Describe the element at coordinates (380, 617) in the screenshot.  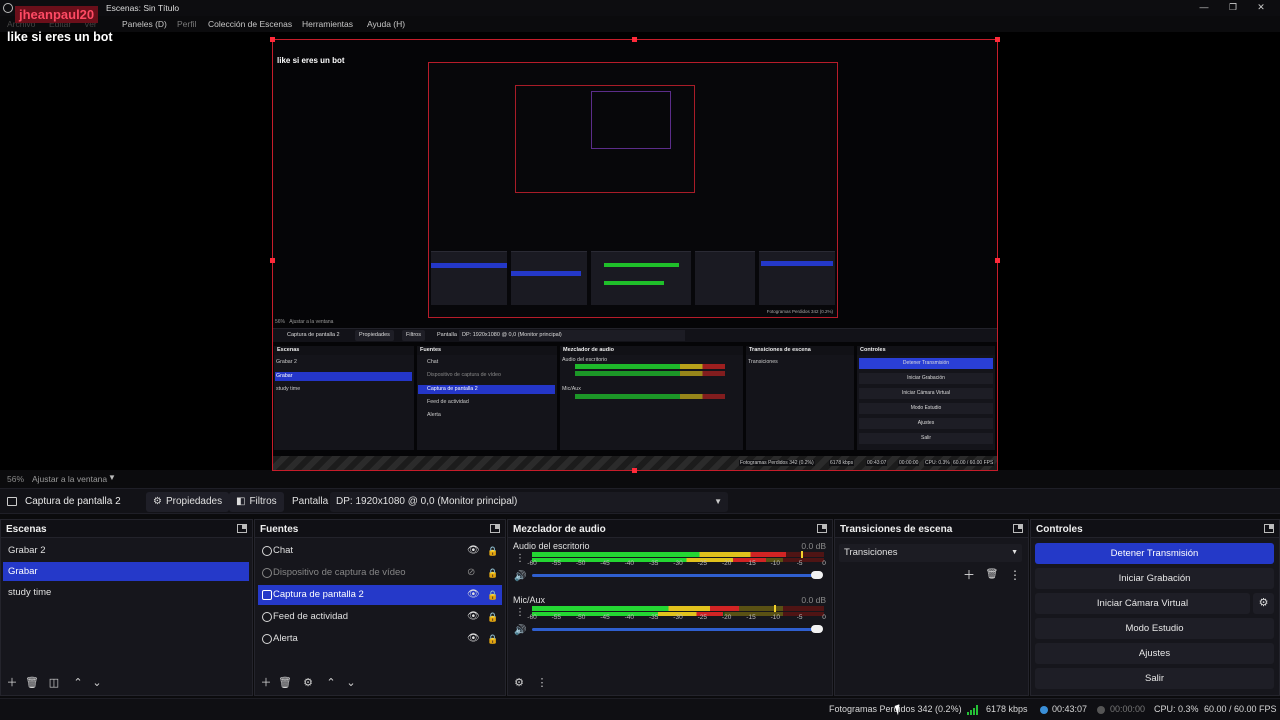
I see `source-item: Feed de actividad 👁 🔒` at that location.